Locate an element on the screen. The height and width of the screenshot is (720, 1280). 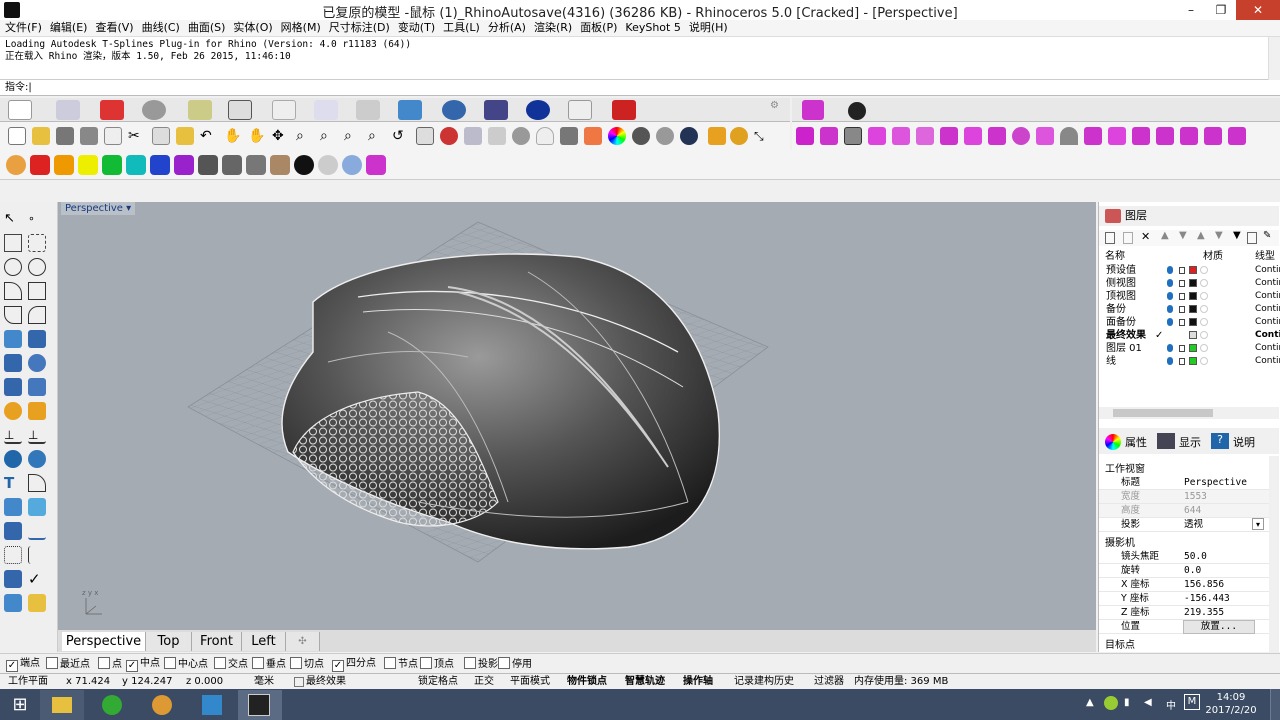
layer-row: 侧视图 Contin is located at coordinates (1189, 283).